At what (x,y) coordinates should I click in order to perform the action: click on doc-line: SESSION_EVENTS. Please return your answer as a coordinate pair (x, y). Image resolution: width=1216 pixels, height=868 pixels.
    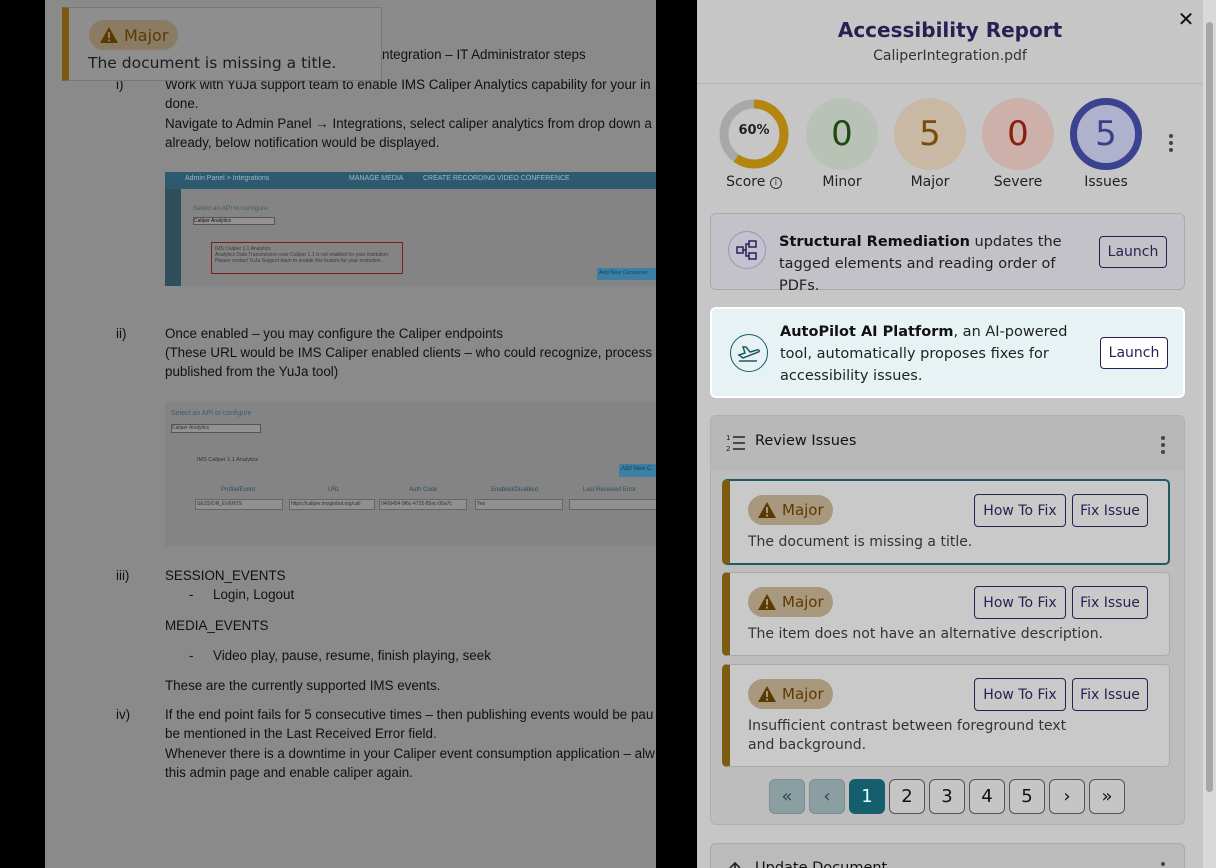
    Looking at the image, I should click on (225, 575).